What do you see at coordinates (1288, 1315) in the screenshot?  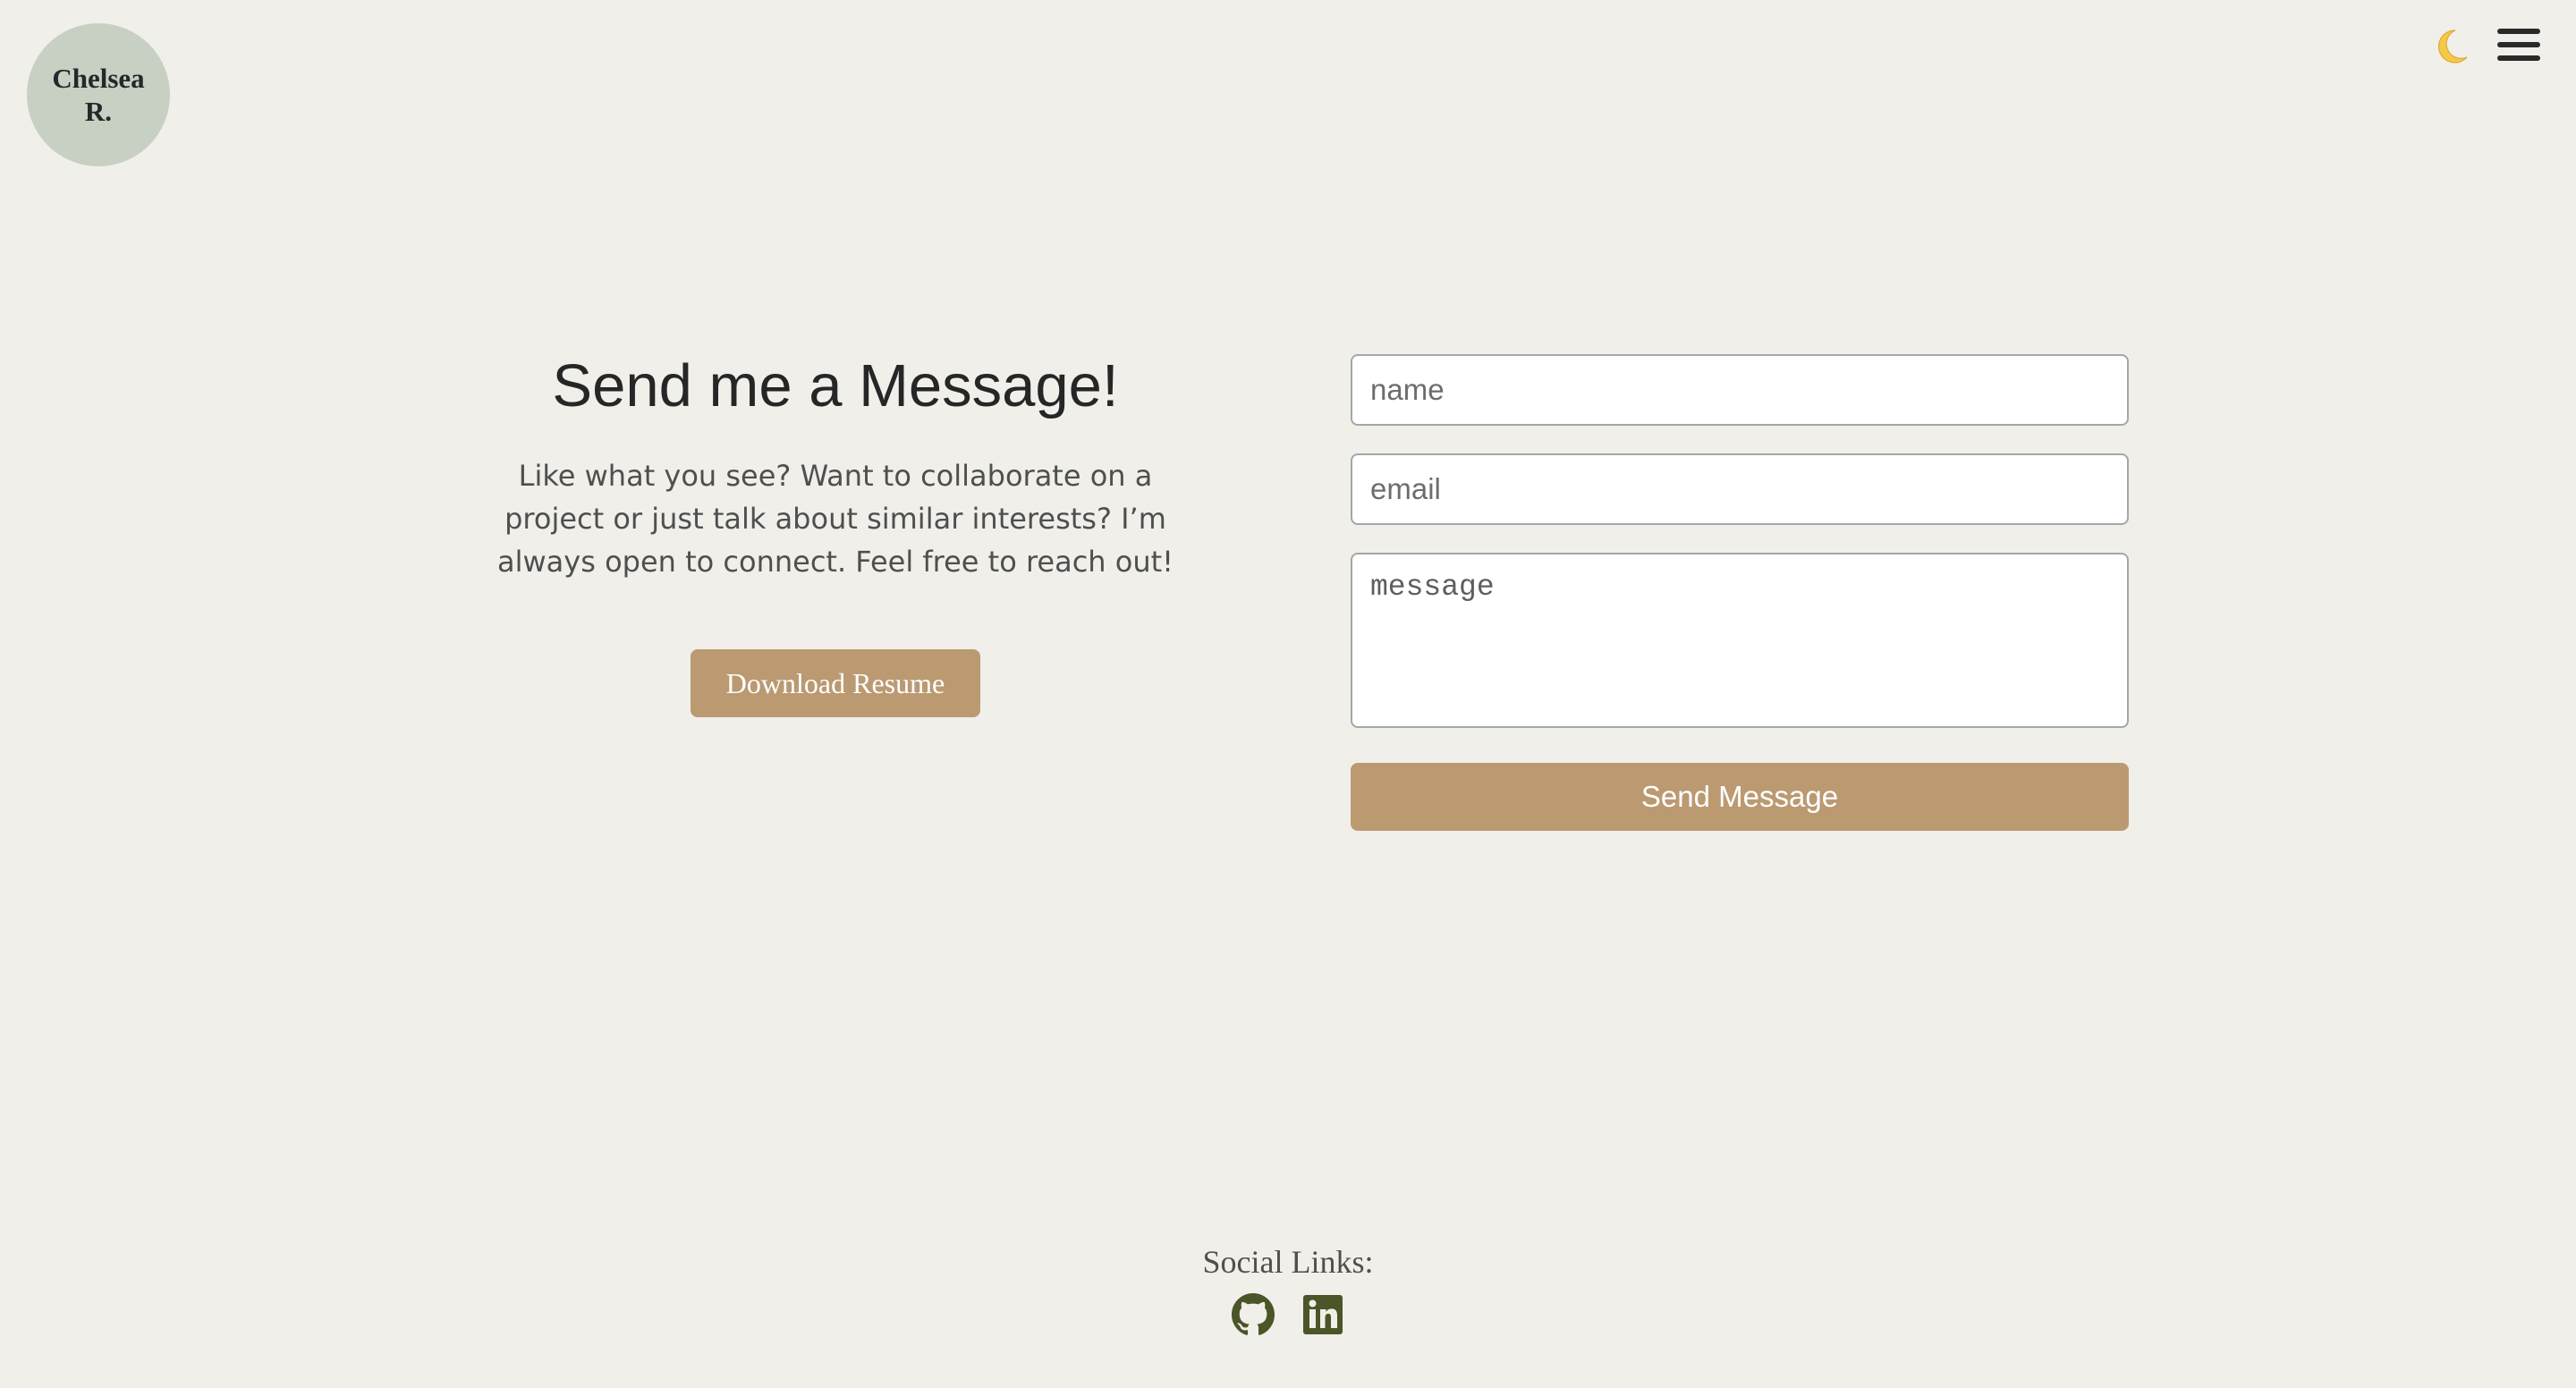 I see `social-links` at bounding box center [1288, 1315].